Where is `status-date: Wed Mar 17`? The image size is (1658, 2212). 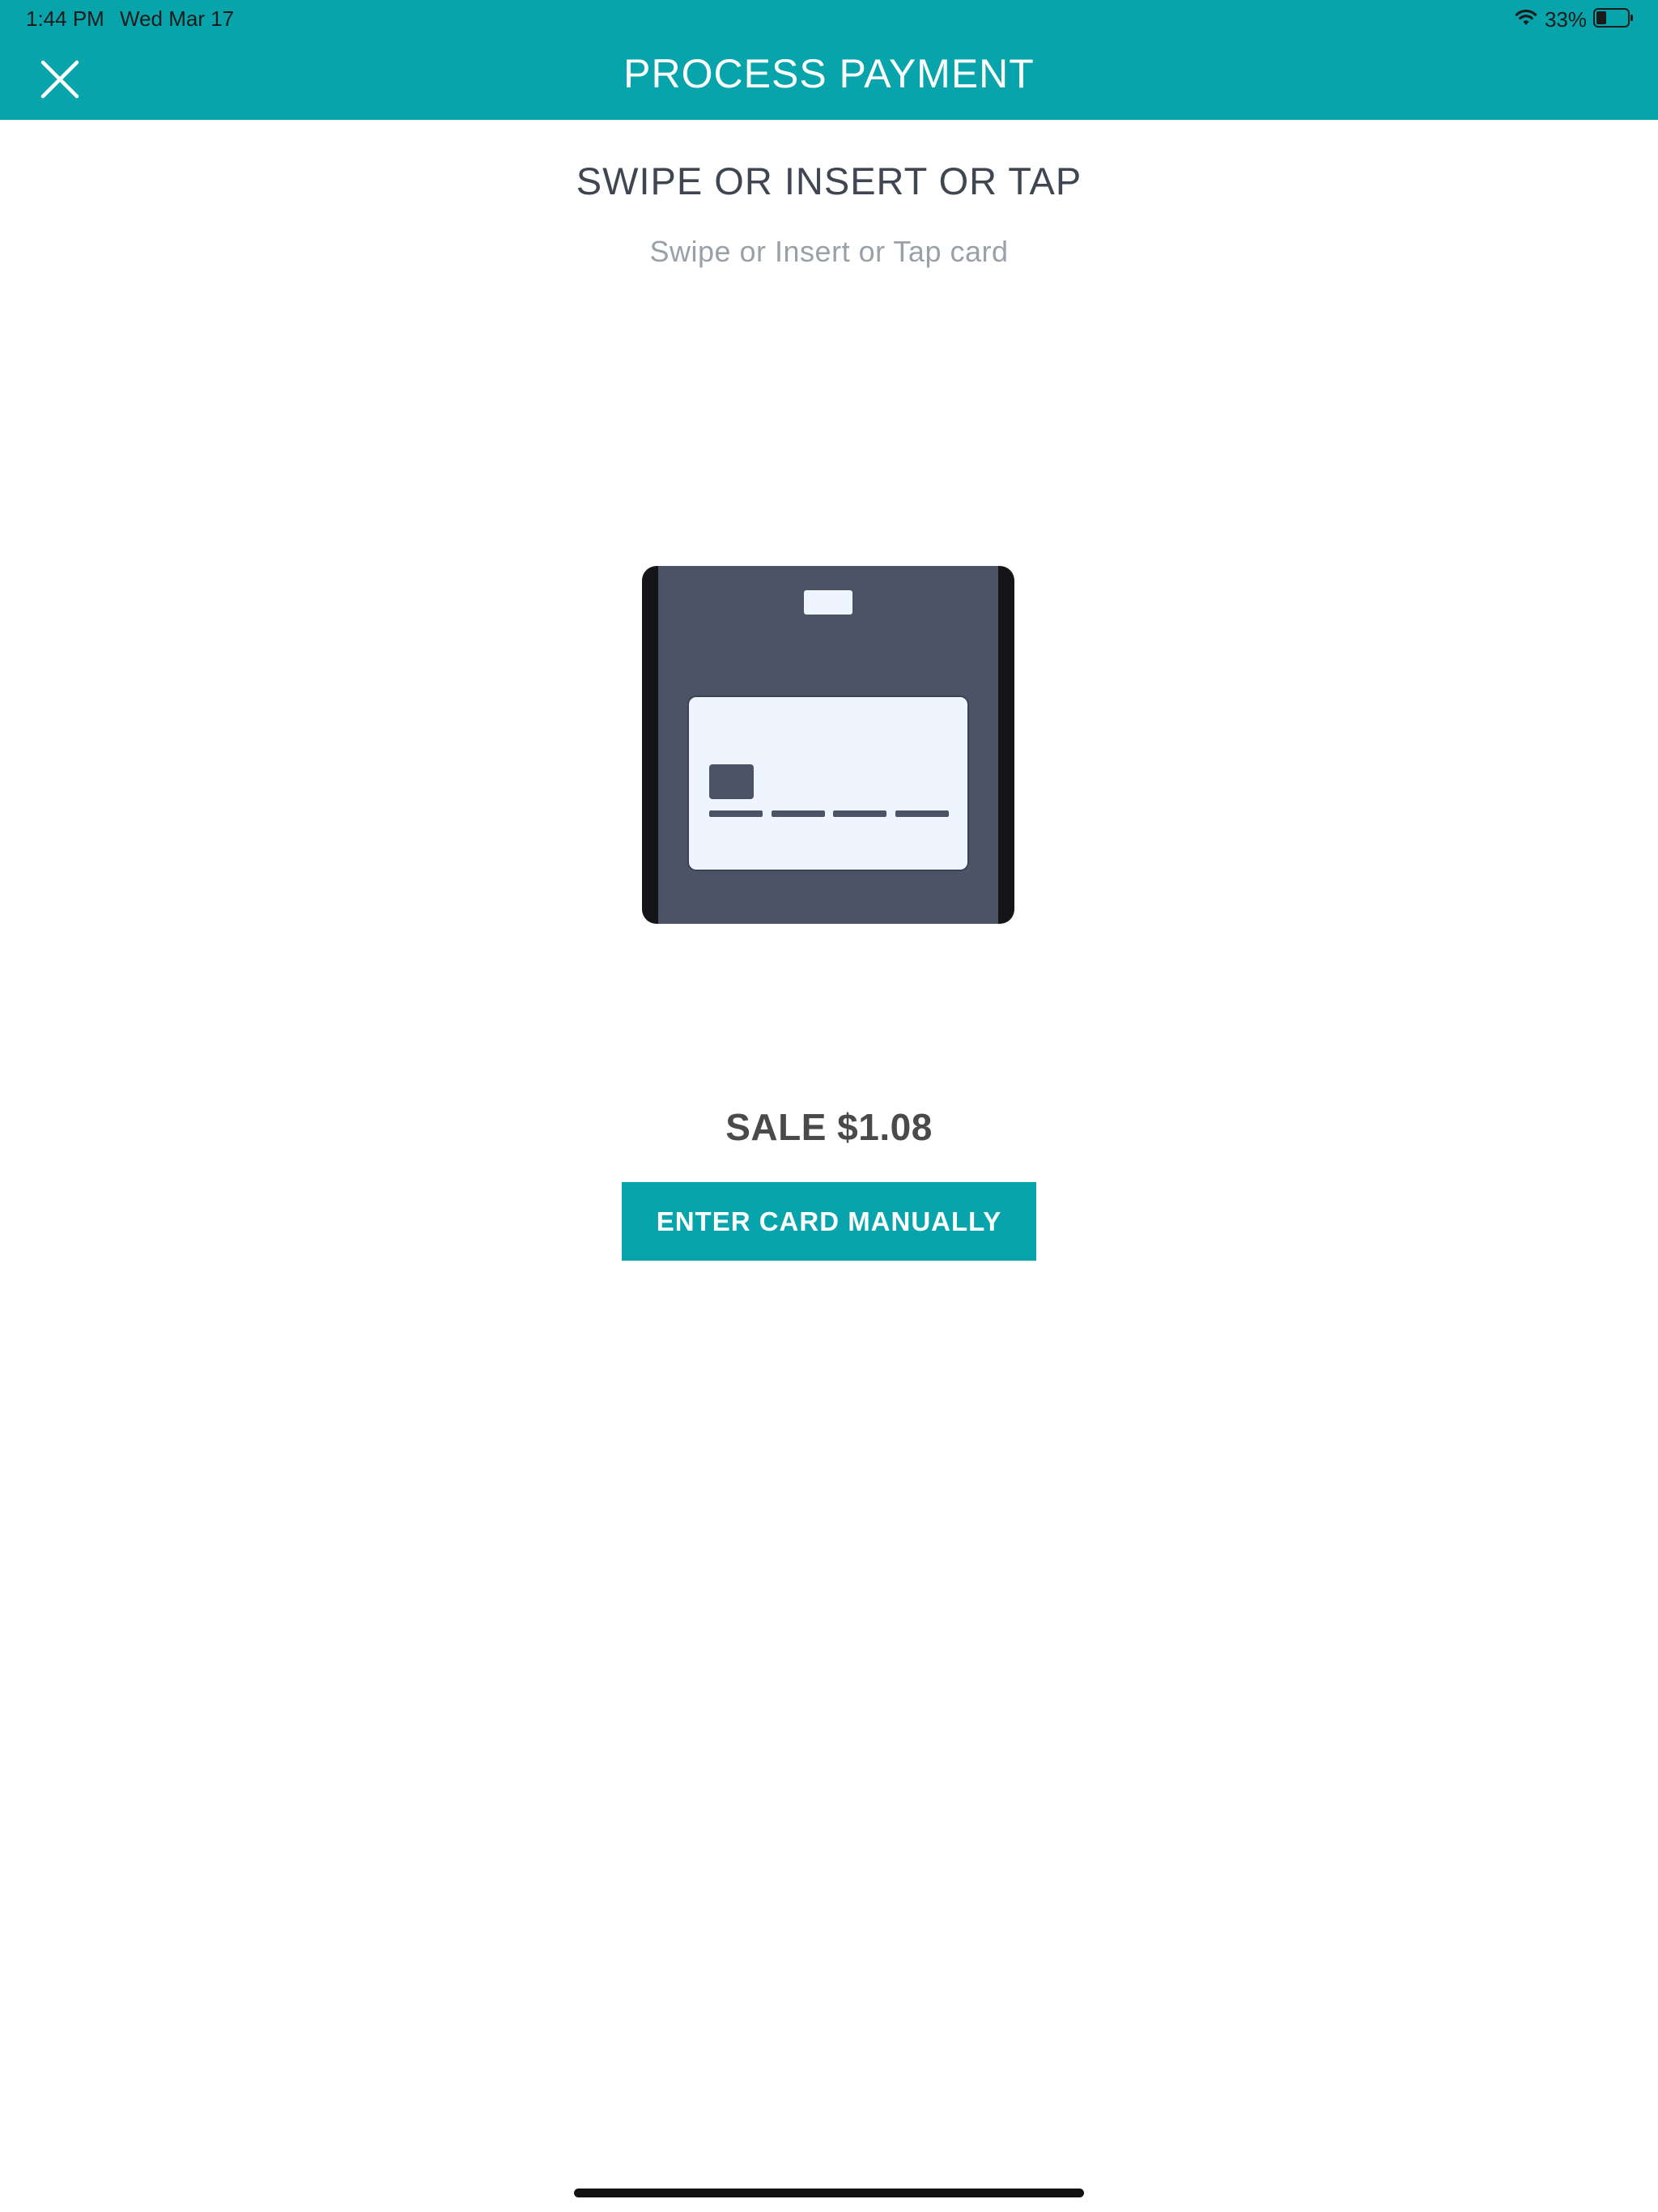 status-date: Wed Mar 17 is located at coordinates (177, 19).